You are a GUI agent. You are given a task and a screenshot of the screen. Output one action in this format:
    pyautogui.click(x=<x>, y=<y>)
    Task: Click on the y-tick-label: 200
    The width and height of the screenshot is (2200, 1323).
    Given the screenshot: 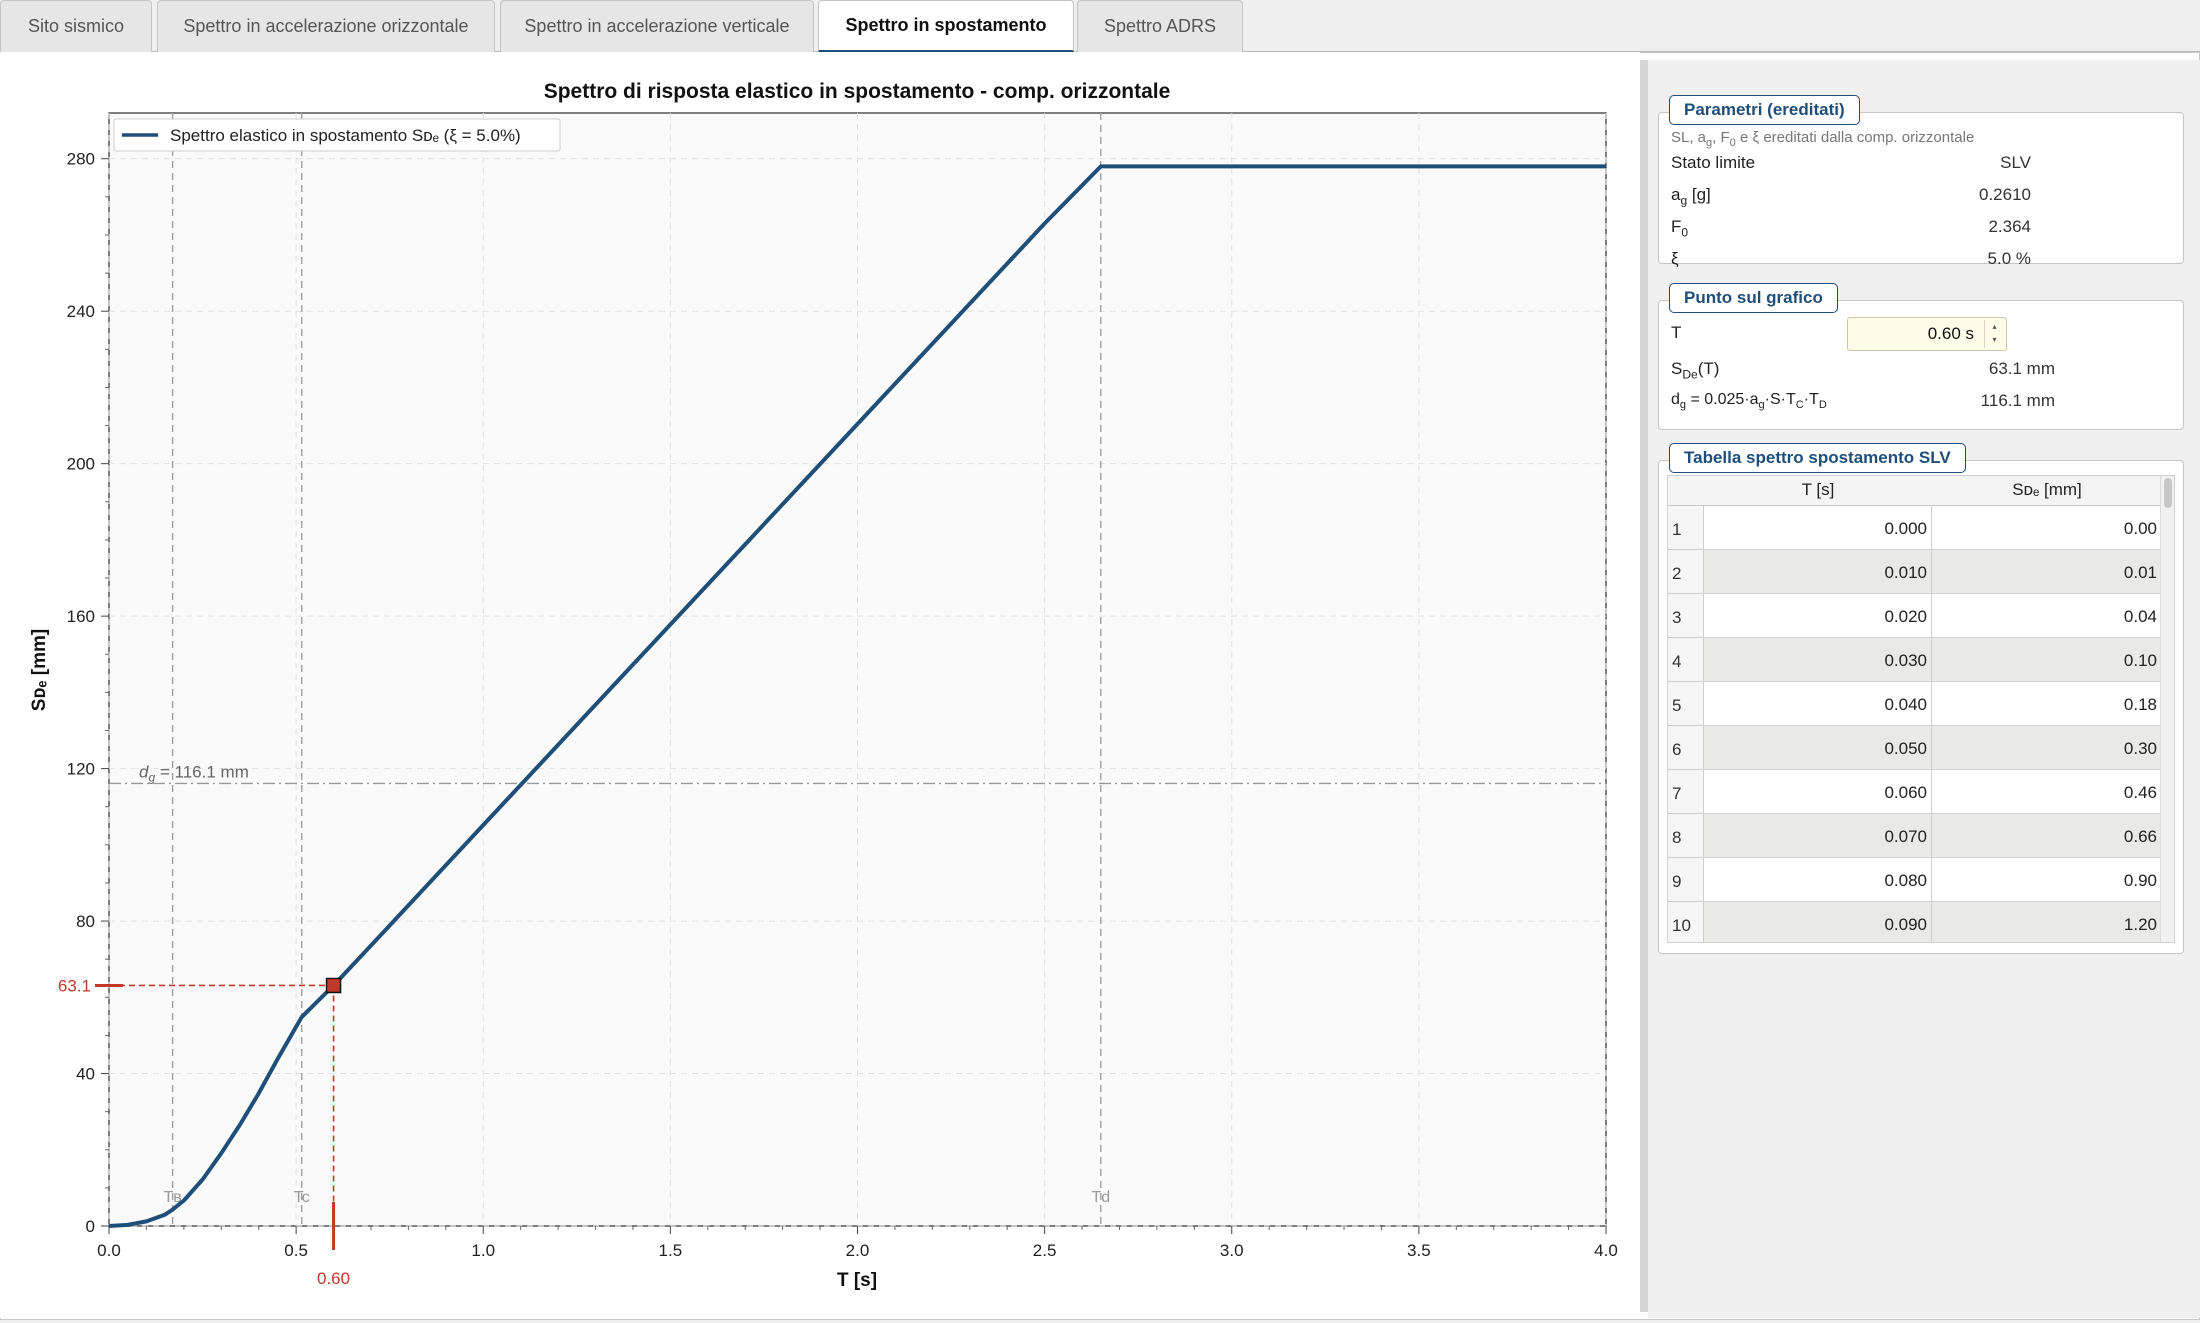 What is the action you would take?
    pyautogui.click(x=81, y=464)
    